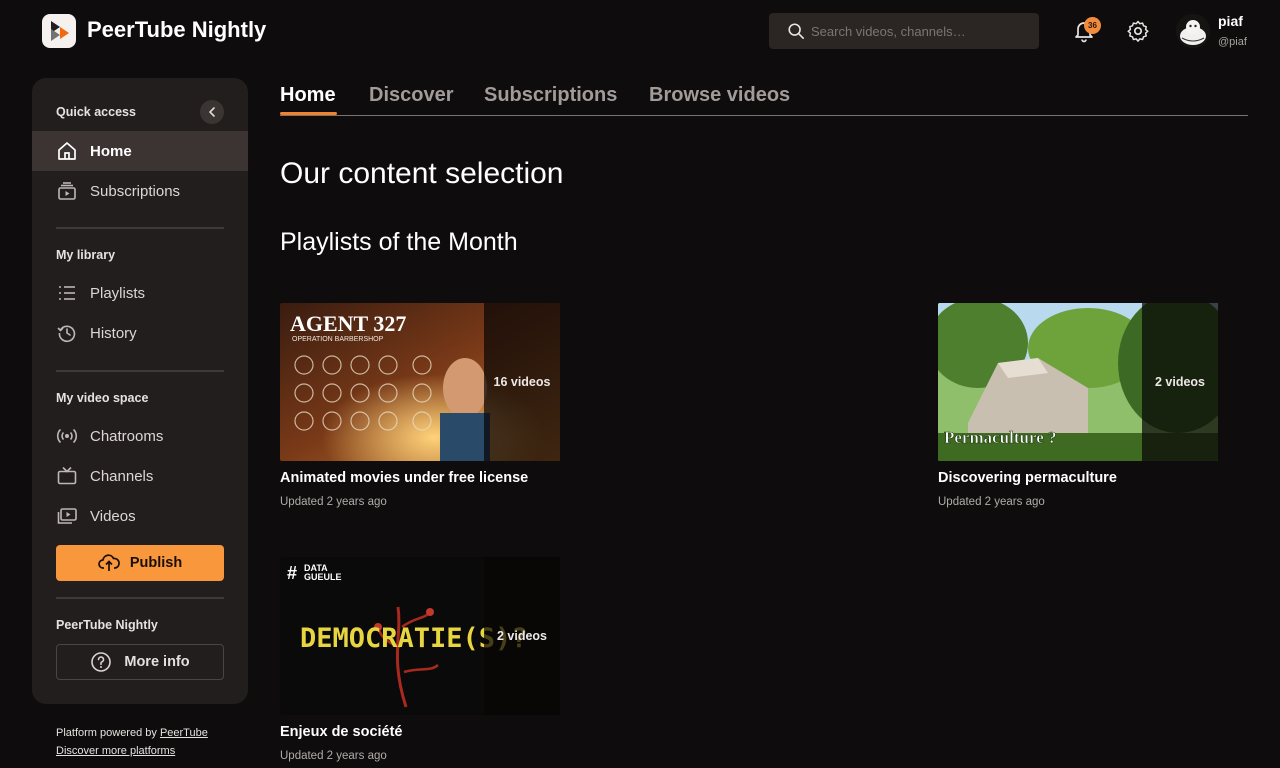 Image resolution: width=1280 pixels, height=768 pixels. I want to click on sidebar-item-videos: Videos, so click(140, 516).